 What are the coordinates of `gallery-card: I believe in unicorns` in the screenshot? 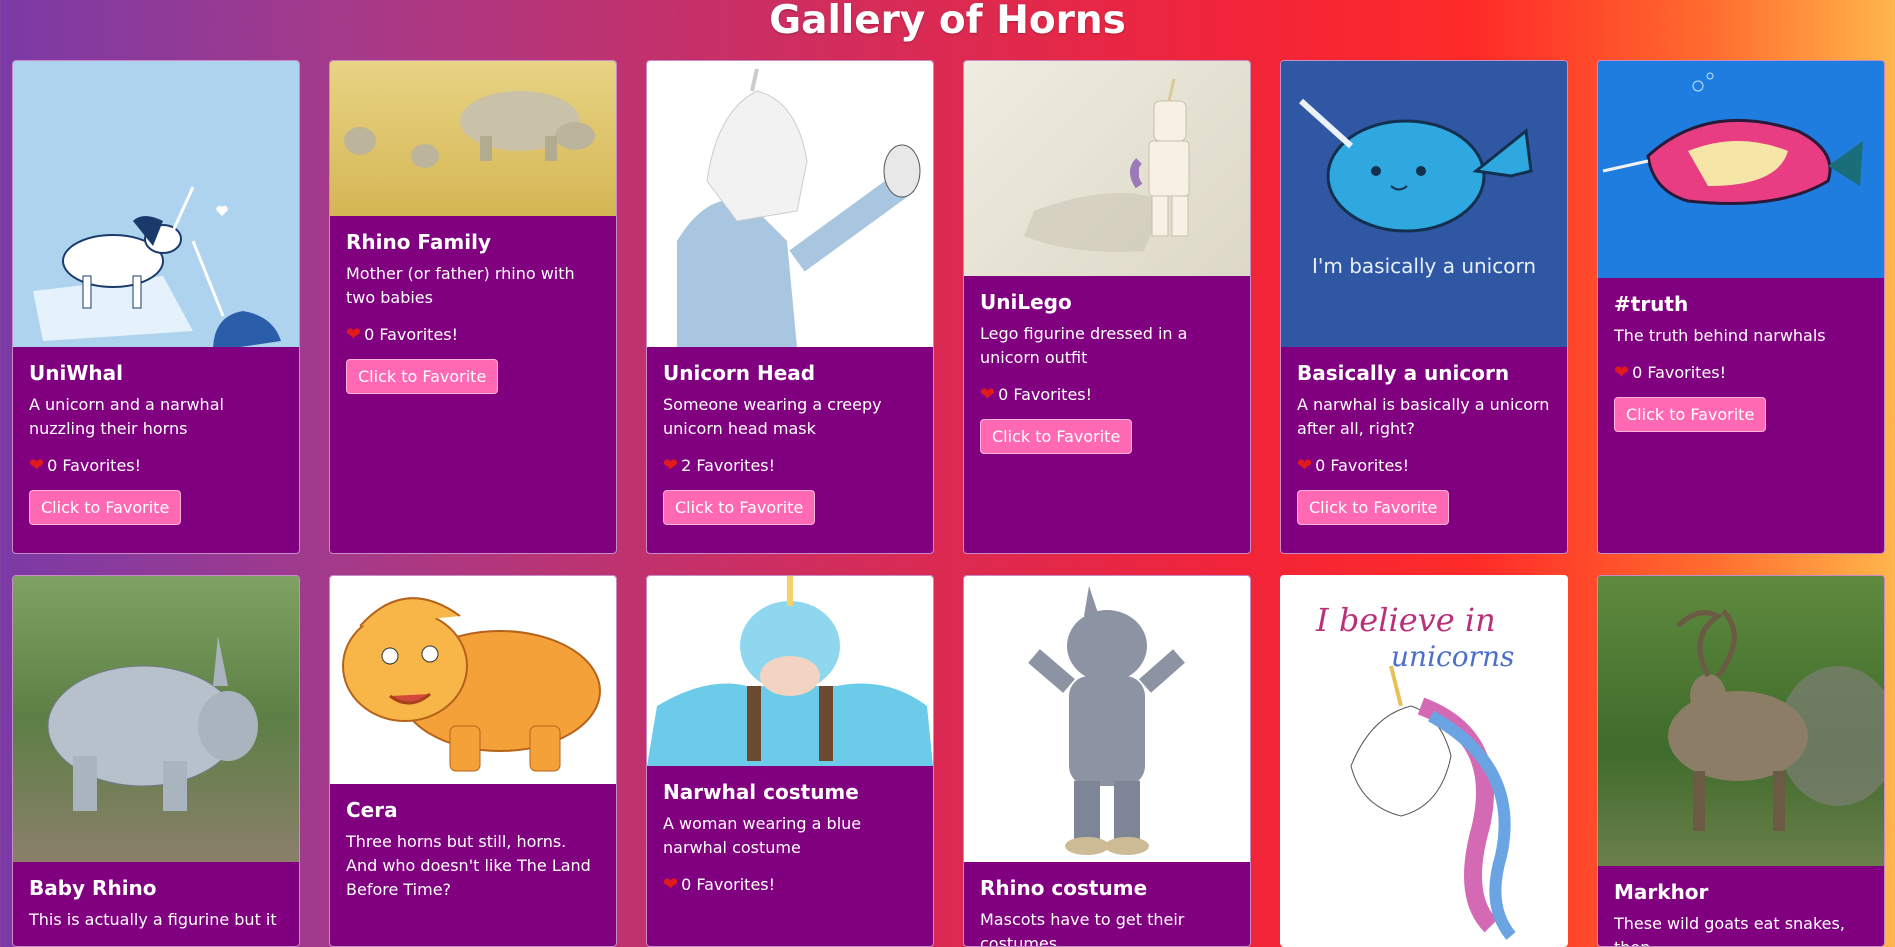 It's located at (1424, 761).